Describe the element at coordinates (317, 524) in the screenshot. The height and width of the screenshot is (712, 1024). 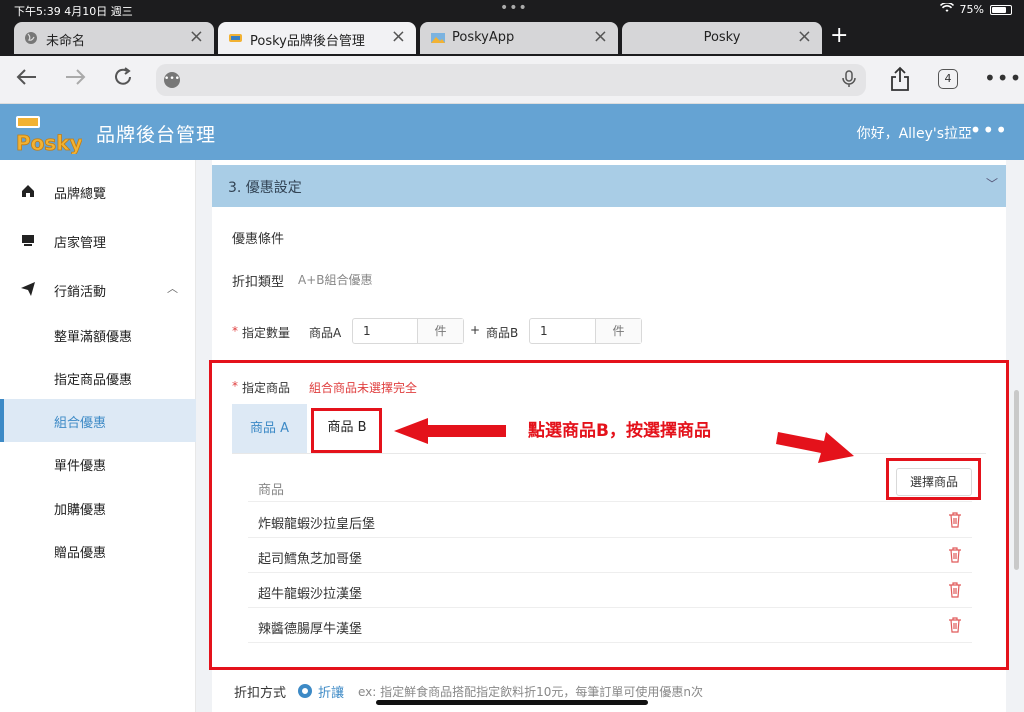
I see `product-name: 炸蝦龍蝦沙拉皇后堡` at that location.